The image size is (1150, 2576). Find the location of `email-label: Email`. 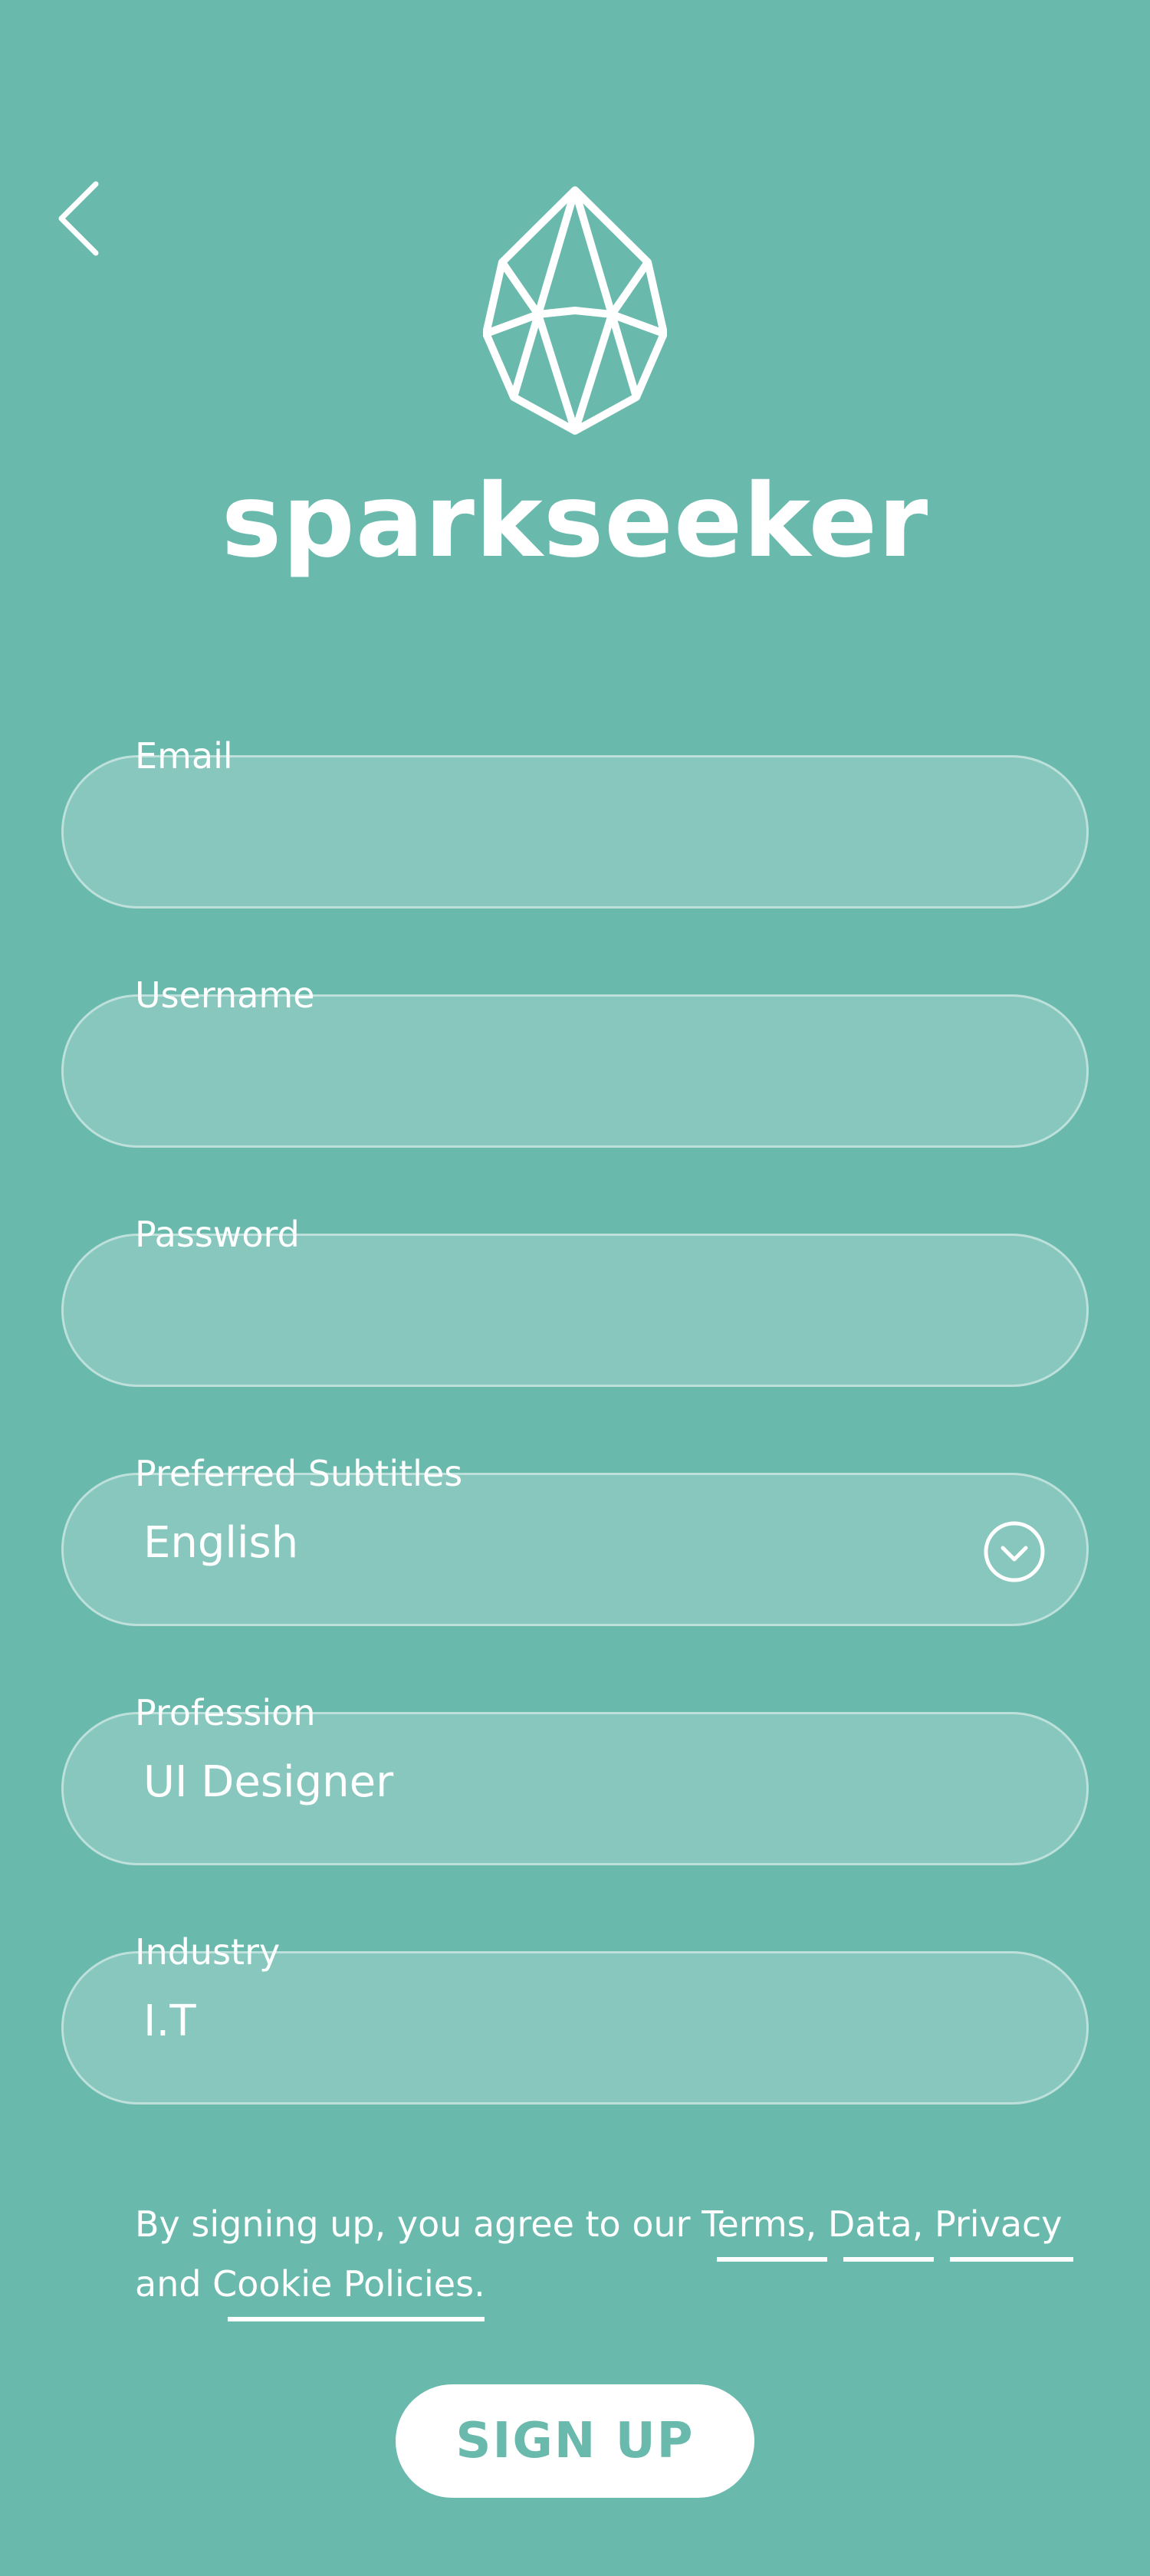

email-label: Email is located at coordinates (184, 756).